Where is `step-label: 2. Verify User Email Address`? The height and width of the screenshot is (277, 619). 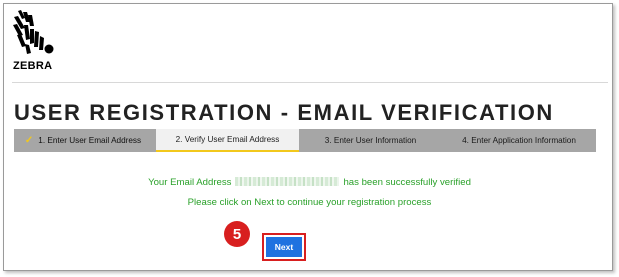 step-label: 2. Verify User Email Address is located at coordinates (227, 139).